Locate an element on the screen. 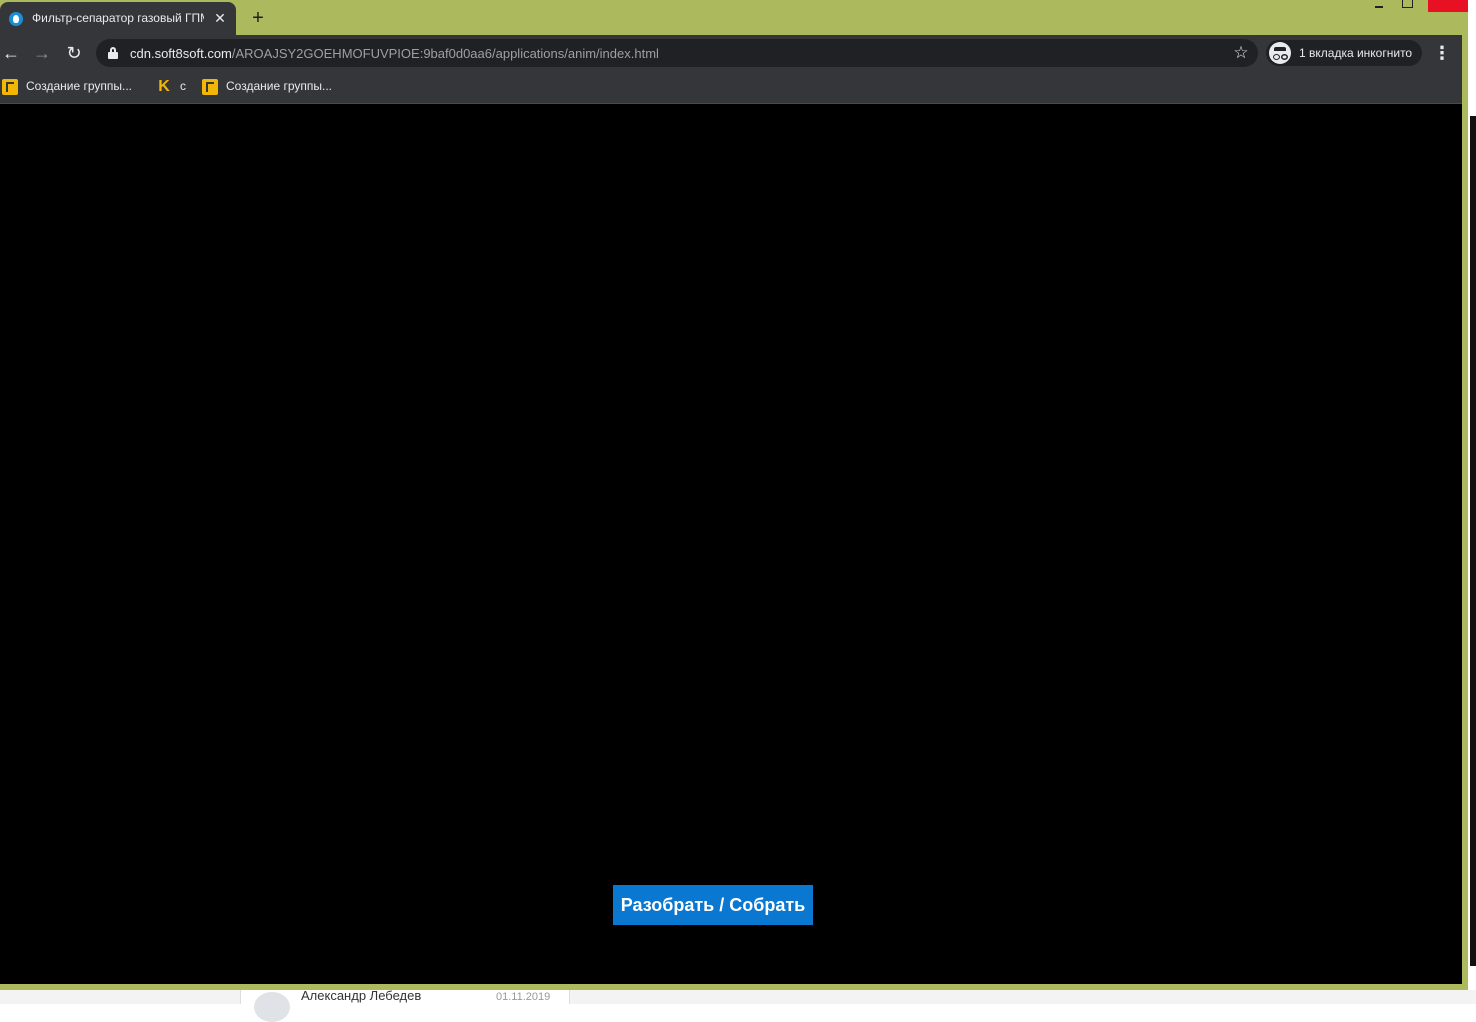  tab-close-icon: ✕ is located at coordinates (220, 18).